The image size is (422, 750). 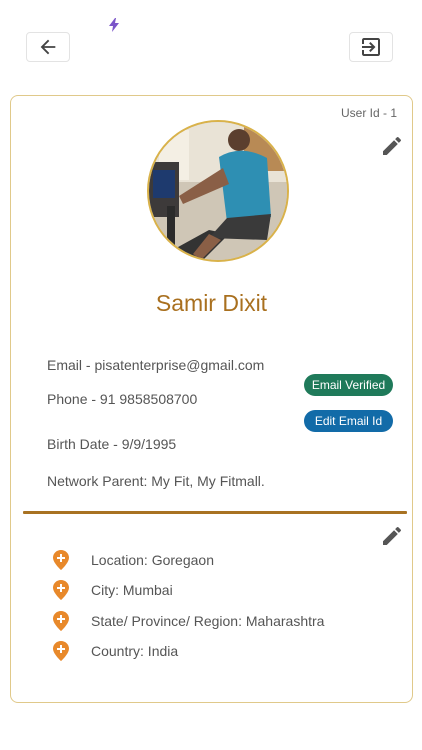 I want to click on avatar, so click(x=218, y=191).